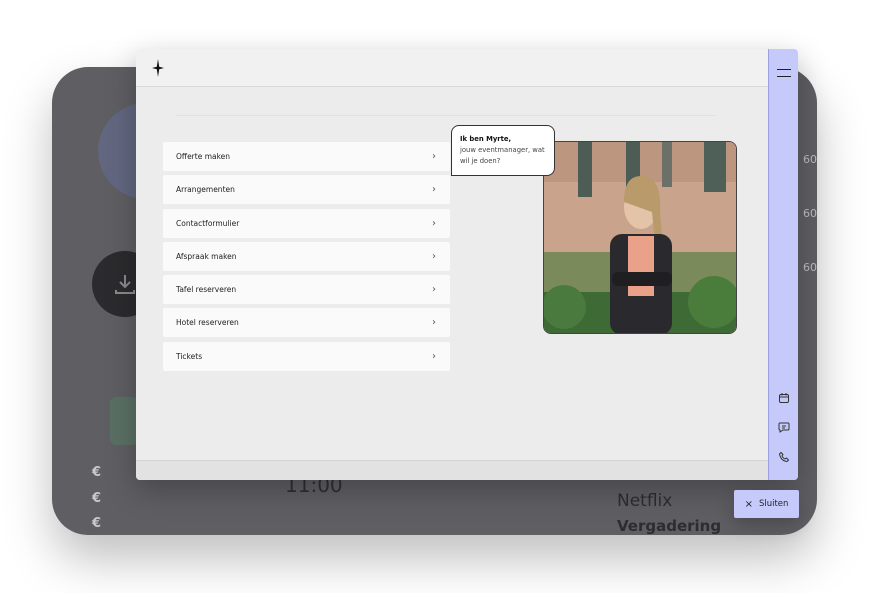 The image size is (876, 593). What do you see at coordinates (306, 323) in the screenshot?
I see `menu-item-hotel: Hotel reserveren ›` at bounding box center [306, 323].